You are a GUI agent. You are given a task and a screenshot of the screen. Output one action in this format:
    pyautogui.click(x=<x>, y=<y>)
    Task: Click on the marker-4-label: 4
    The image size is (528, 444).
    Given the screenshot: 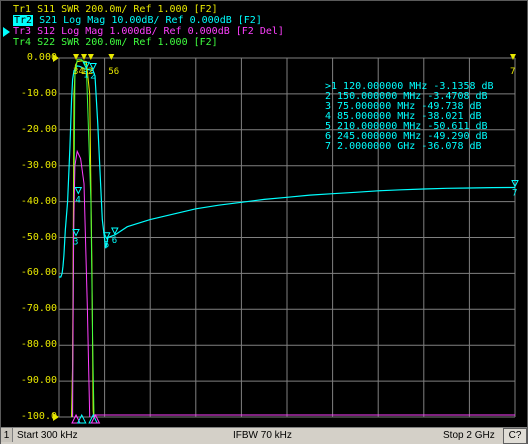 What is the action you would take?
    pyautogui.click(x=77, y=200)
    